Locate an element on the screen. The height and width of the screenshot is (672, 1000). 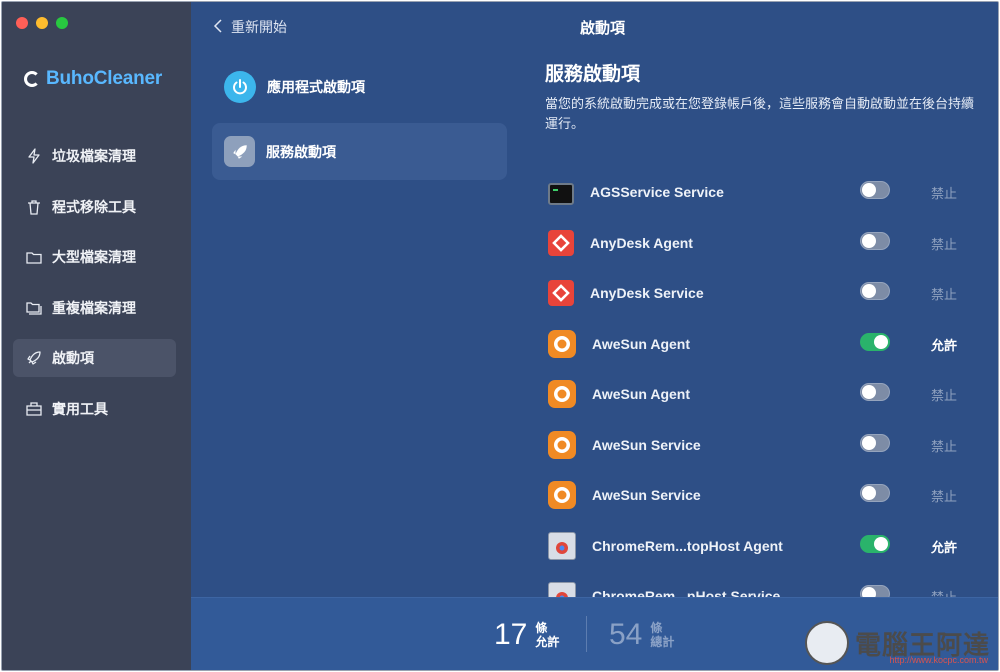
service-name: AGSService Service is located at coordinates (657, 192).